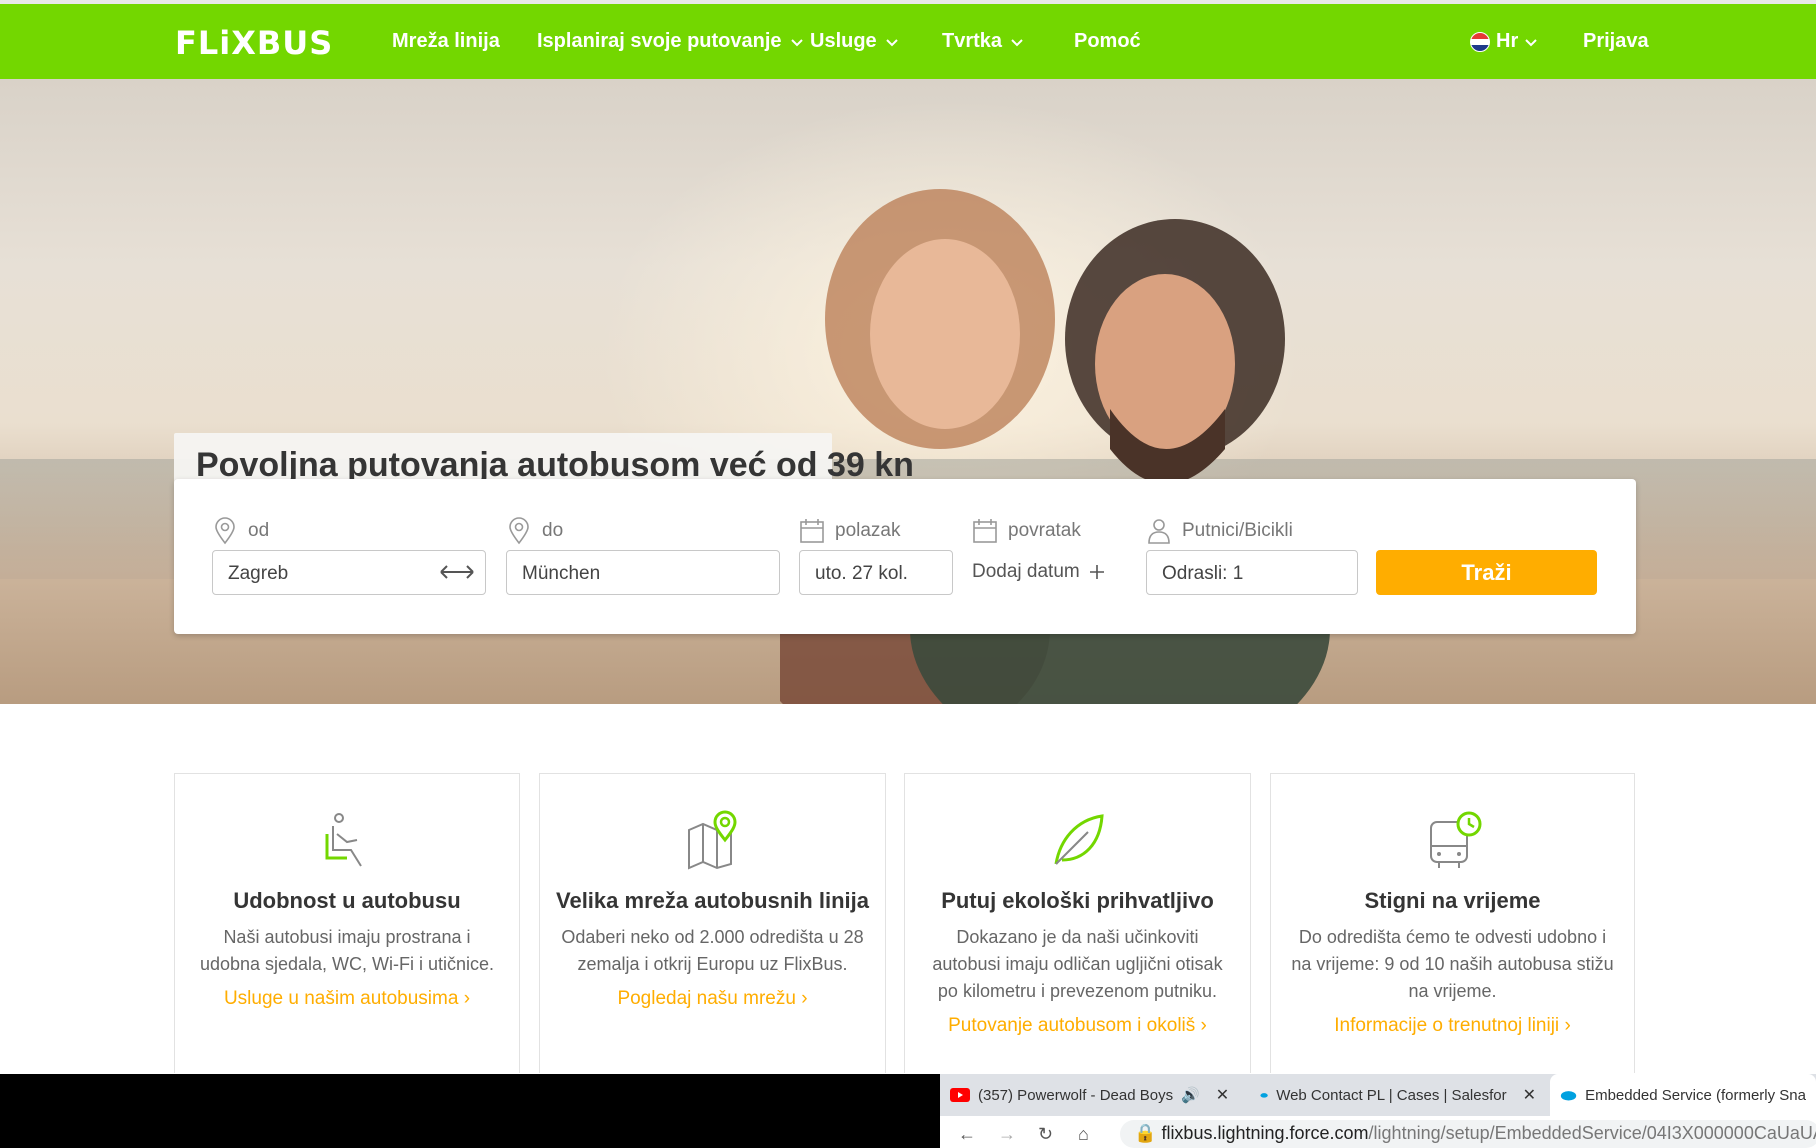  What do you see at coordinates (561, 573) in the screenshot?
I see `to-value: München` at bounding box center [561, 573].